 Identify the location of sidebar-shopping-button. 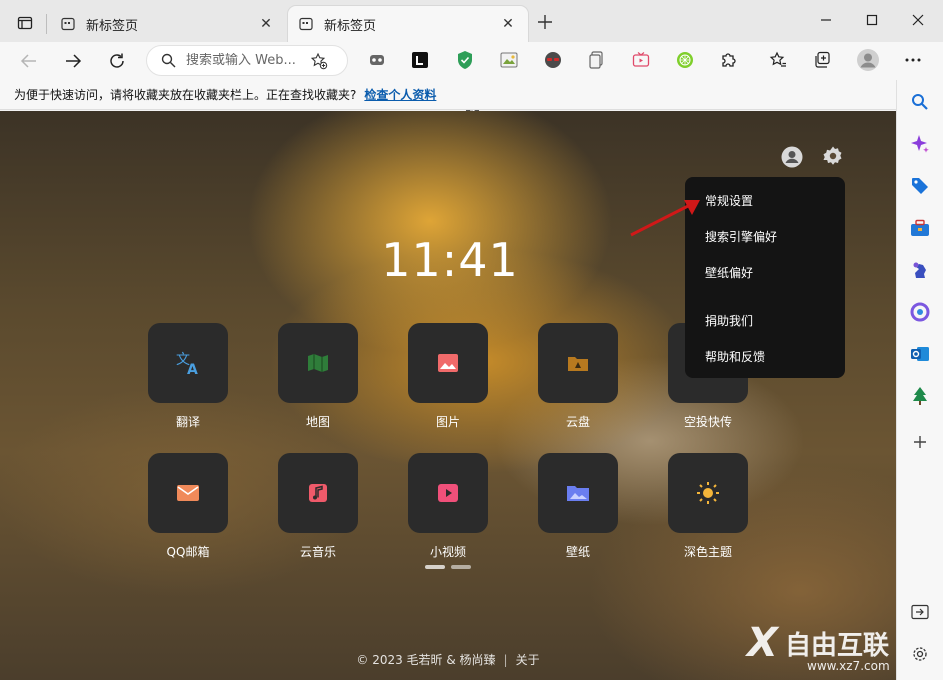
(920, 186).